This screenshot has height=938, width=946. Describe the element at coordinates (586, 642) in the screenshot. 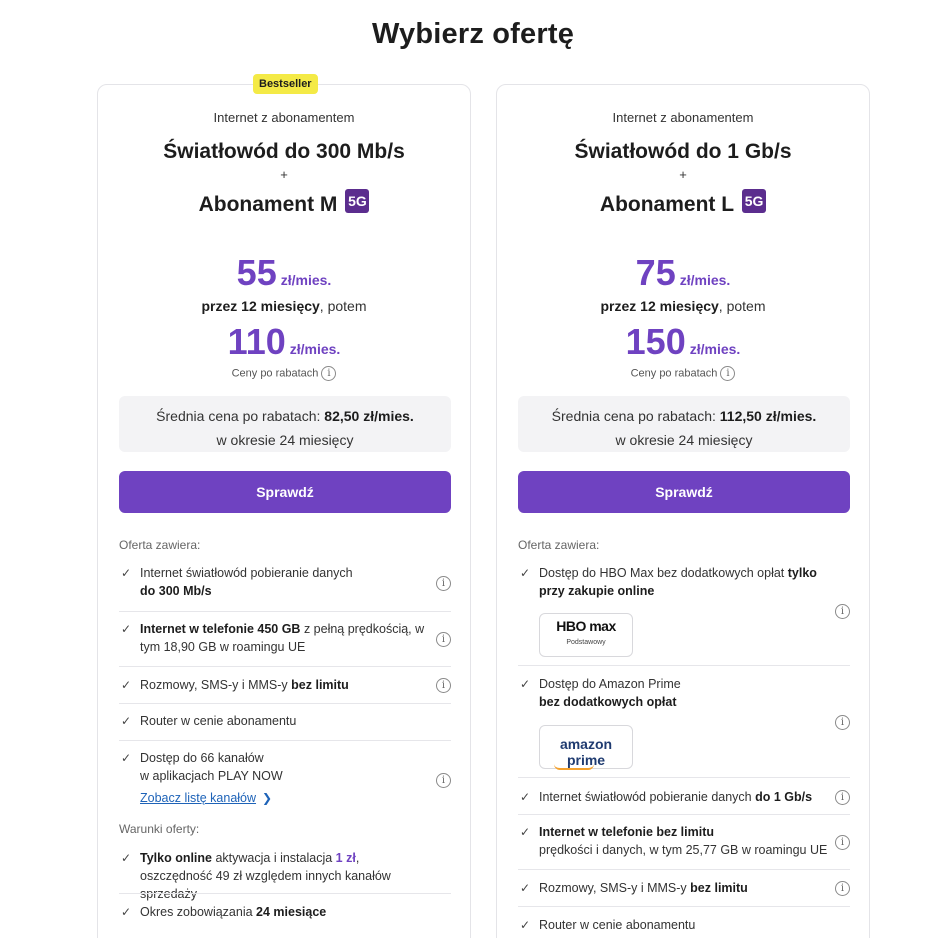

I see `hbo-max-plan: Podstawowy` at that location.